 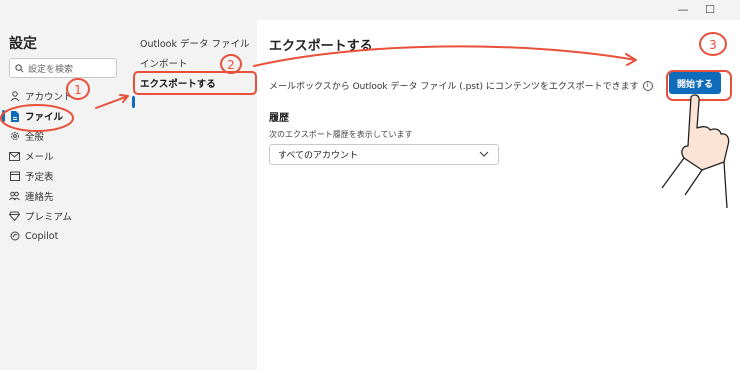 I want to click on page-title: エクスポートする, so click(x=321, y=46).